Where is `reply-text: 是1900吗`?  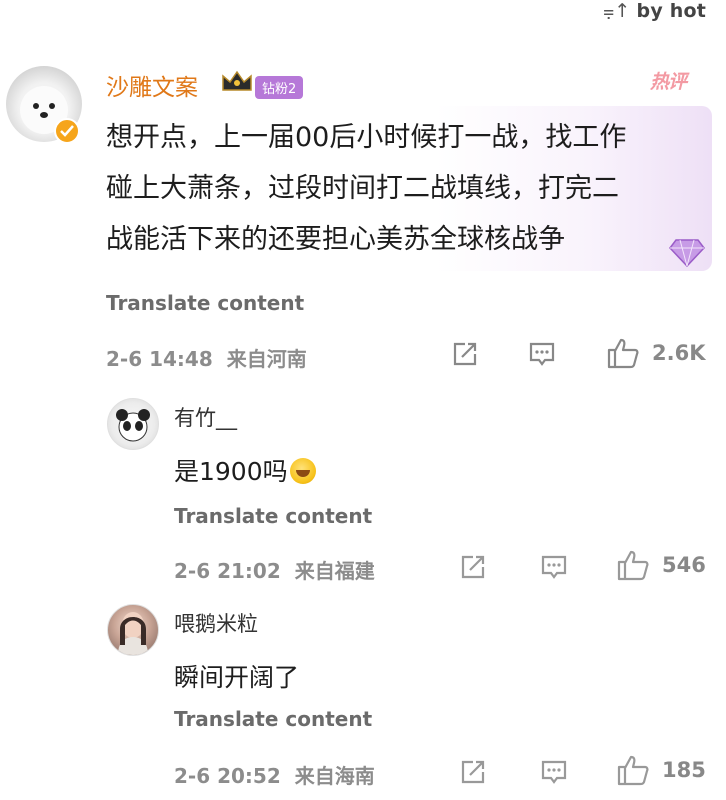 reply-text: 是1900吗 is located at coordinates (245, 470).